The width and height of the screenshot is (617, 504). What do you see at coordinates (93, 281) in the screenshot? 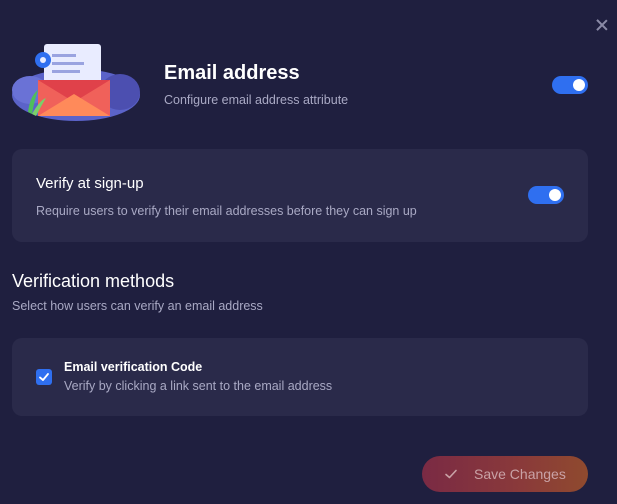
I see `section-title: Verification methods` at bounding box center [93, 281].